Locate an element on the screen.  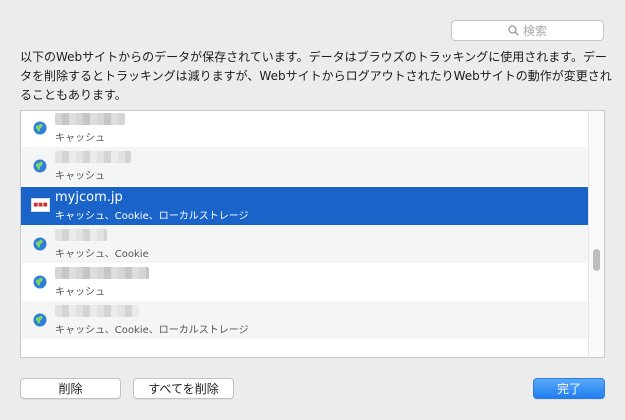
done-button: 完了 is located at coordinates (569, 388).